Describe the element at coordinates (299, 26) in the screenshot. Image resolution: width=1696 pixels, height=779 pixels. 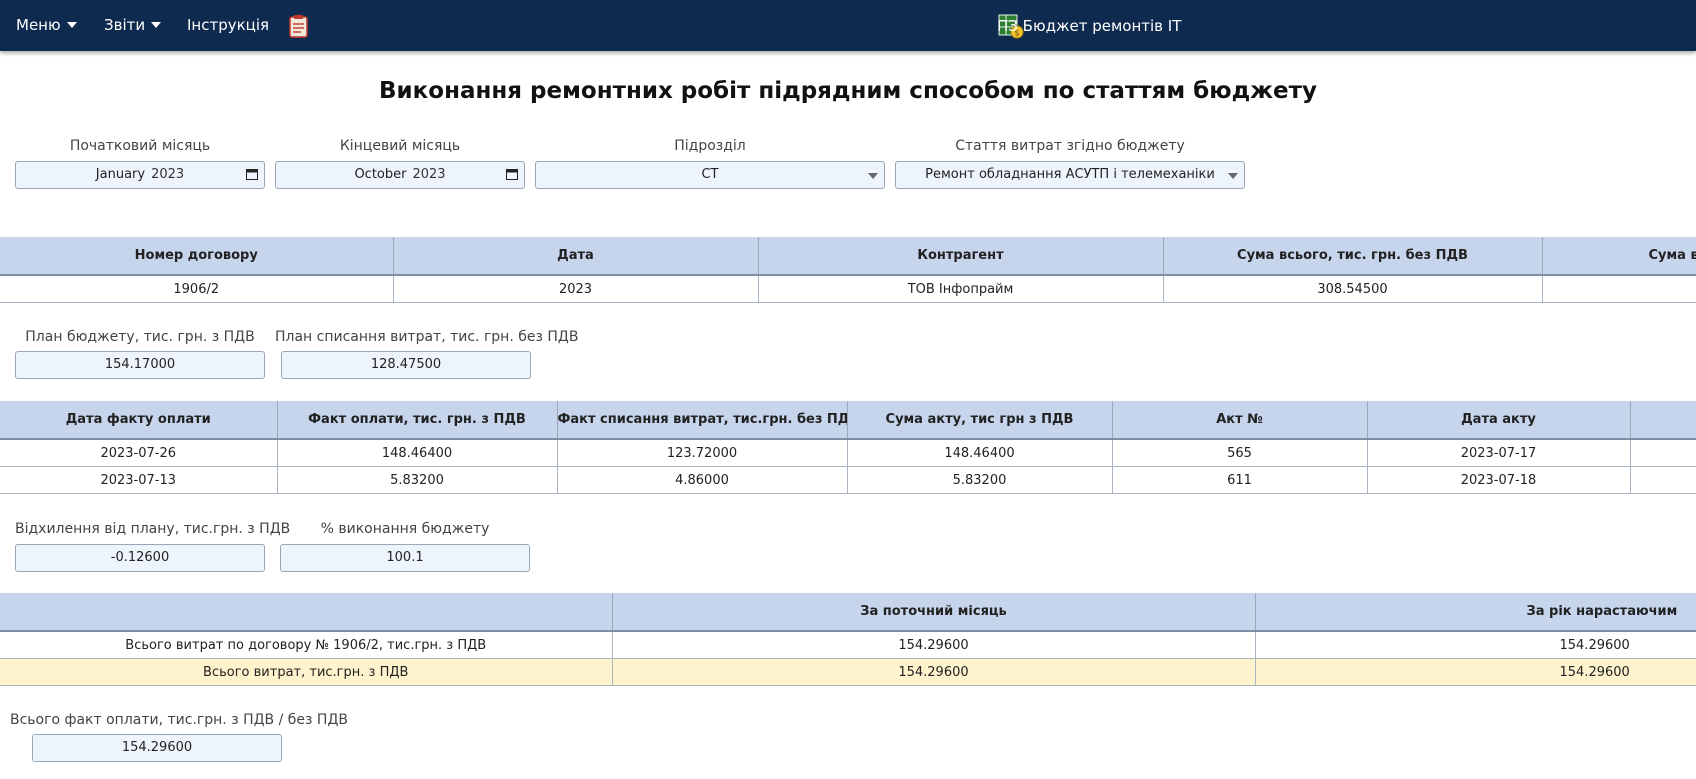
I see `clipboard-report-icon` at that location.